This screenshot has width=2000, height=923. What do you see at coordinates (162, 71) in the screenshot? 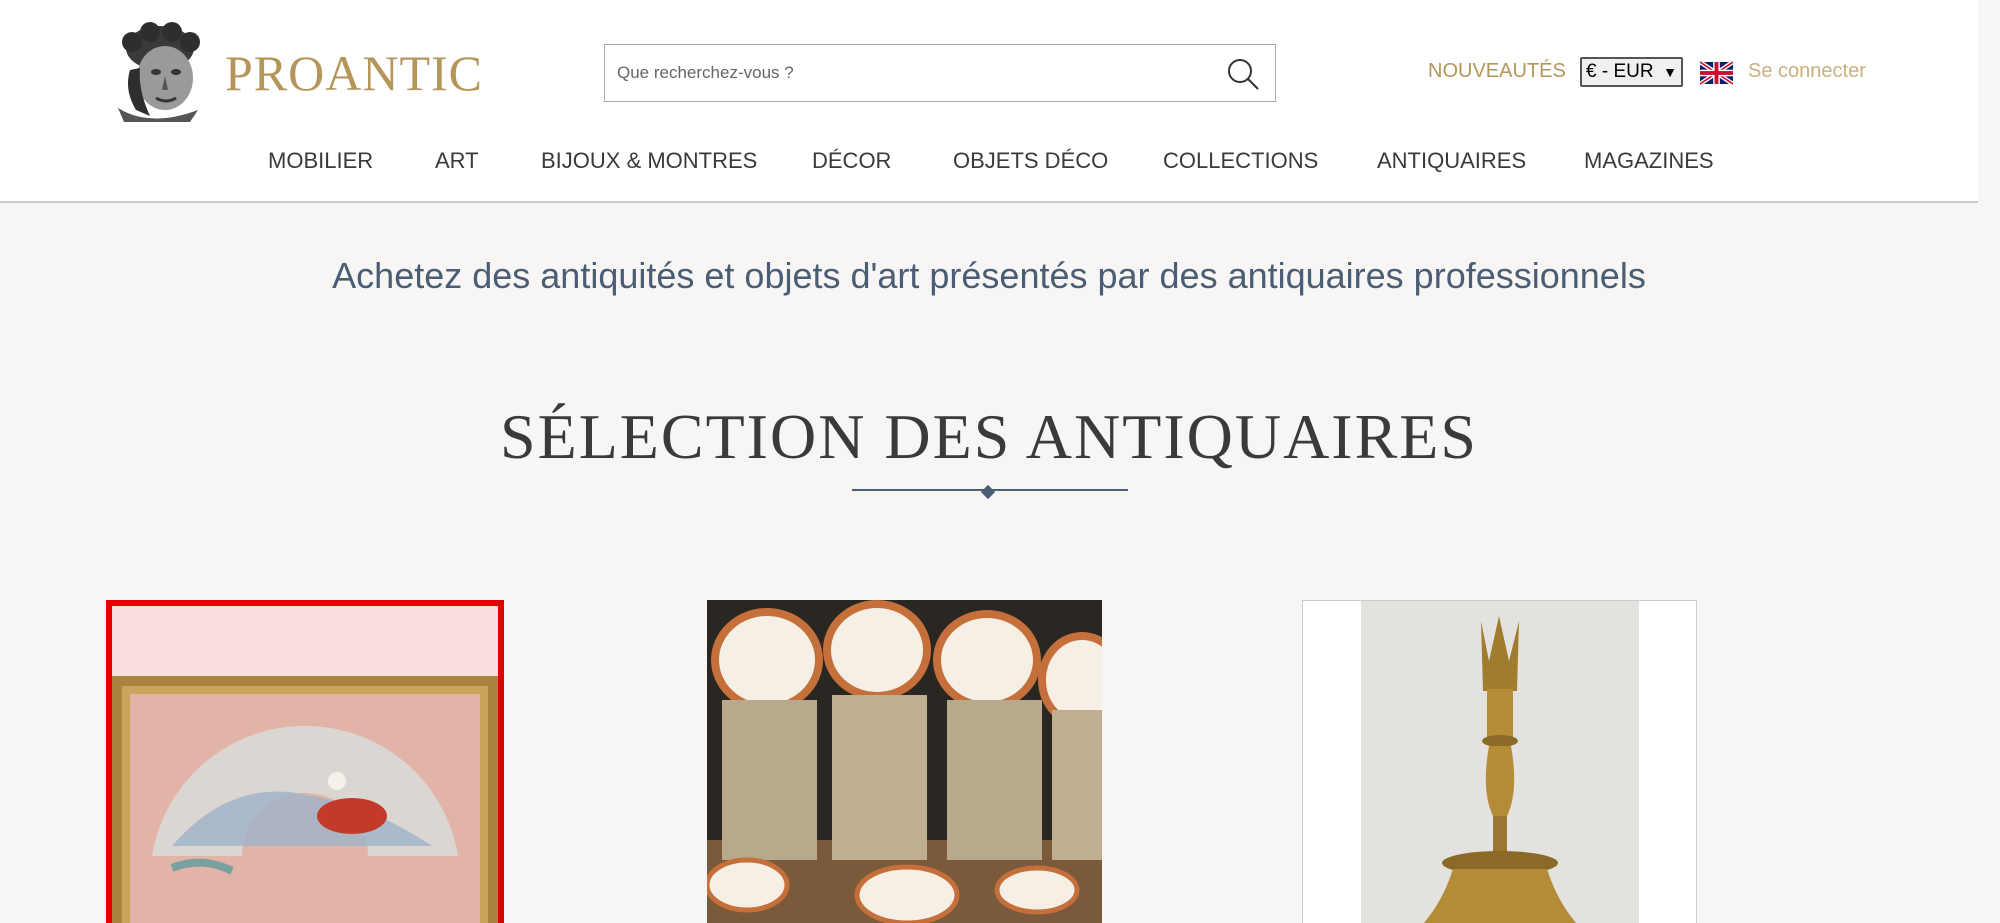
I see `logo-icon` at bounding box center [162, 71].